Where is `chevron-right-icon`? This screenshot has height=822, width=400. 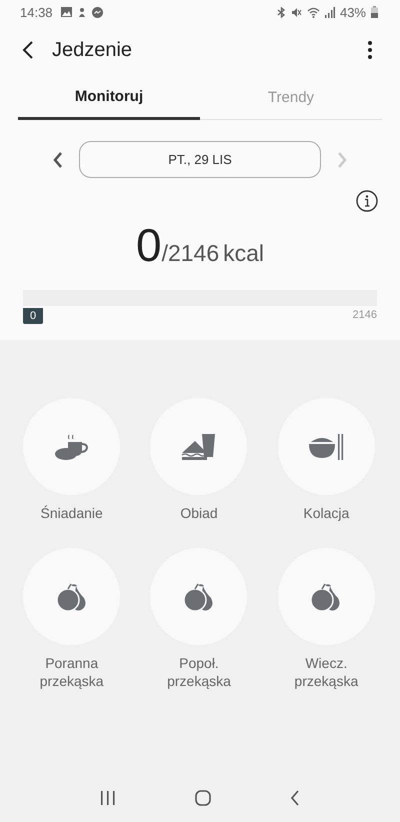 chevron-right-icon is located at coordinates (342, 160).